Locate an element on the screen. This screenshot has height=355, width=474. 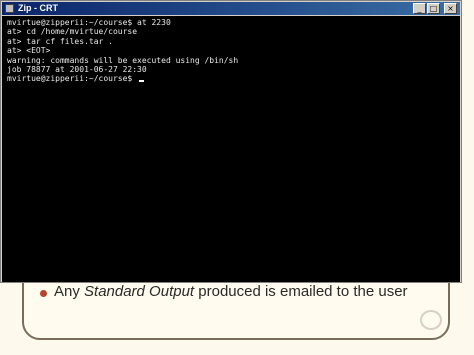
app-icon is located at coordinates (9, 8).